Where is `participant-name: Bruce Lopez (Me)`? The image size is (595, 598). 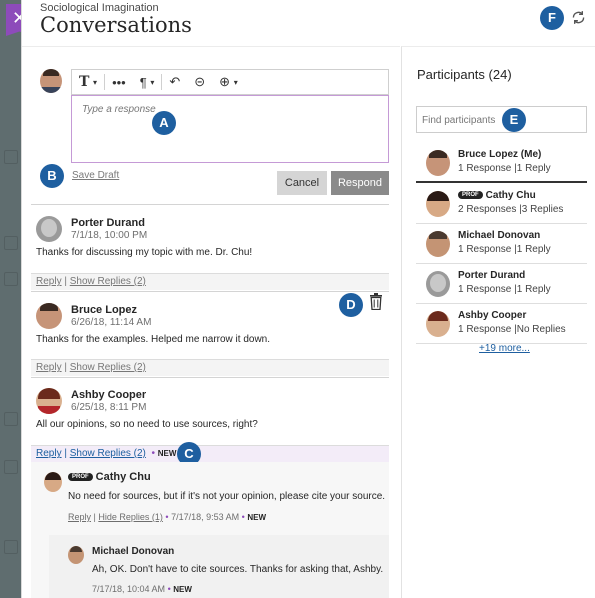 participant-name: Bruce Lopez (Me) is located at coordinates (500, 154).